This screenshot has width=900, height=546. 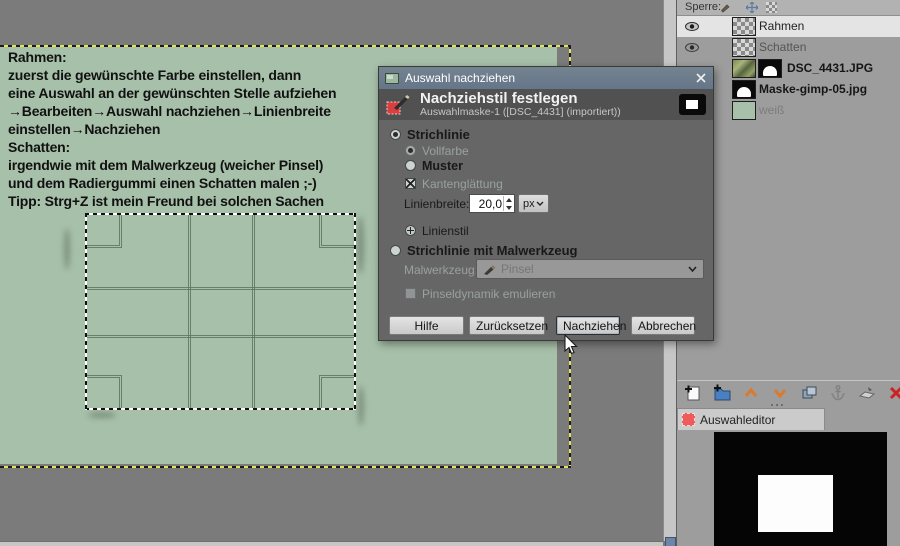 I want to click on marching-ants-top, so click(x=220, y=214).